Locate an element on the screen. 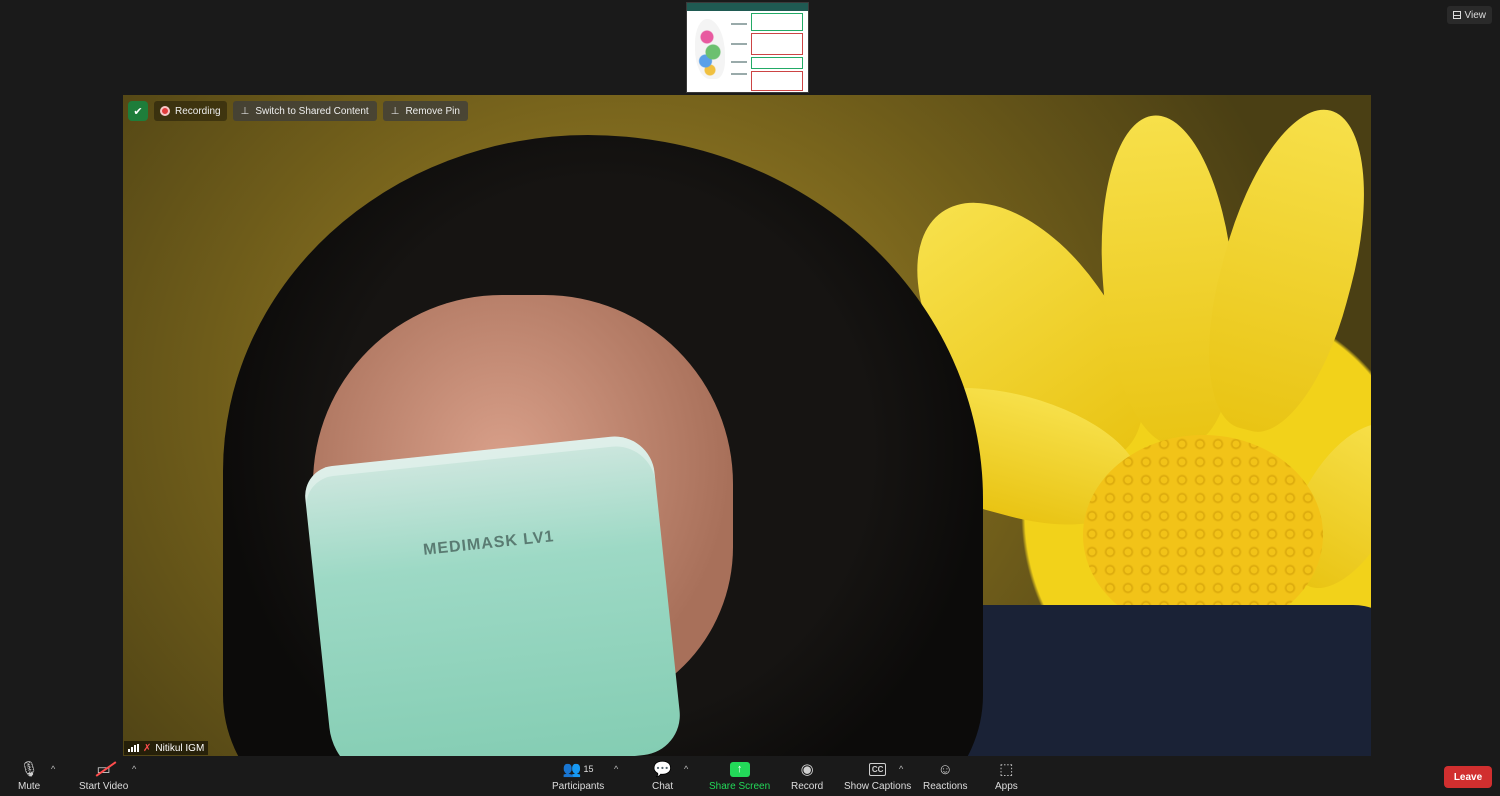 The image size is (1500, 796). recording-indicator: Recording is located at coordinates (190, 111).